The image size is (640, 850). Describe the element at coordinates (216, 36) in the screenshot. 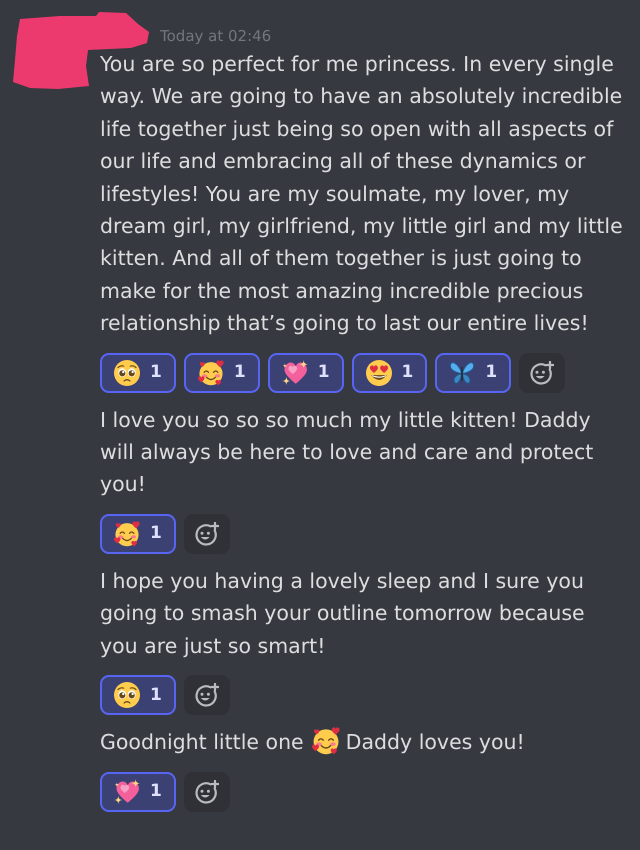

I see `timestamp: Today at 02:46` at that location.